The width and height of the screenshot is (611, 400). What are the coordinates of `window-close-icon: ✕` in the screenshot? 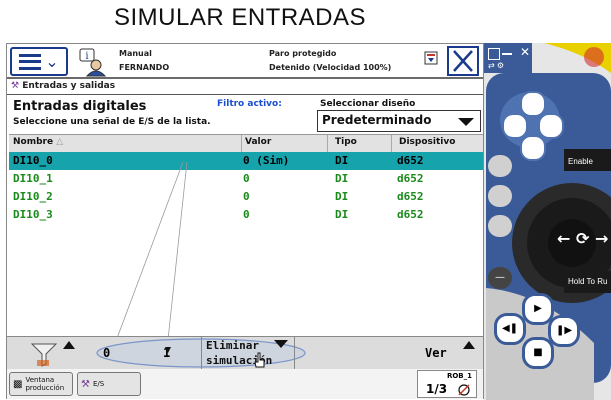 It's located at (525, 52).